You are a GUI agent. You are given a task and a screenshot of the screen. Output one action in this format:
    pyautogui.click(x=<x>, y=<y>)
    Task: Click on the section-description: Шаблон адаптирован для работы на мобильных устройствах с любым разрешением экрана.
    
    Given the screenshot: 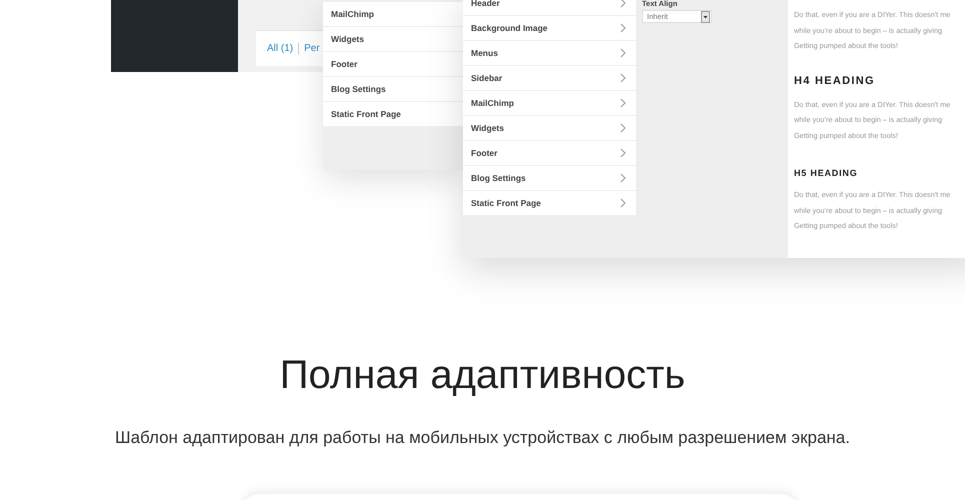 What is the action you would take?
    pyautogui.click(x=482, y=438)
    